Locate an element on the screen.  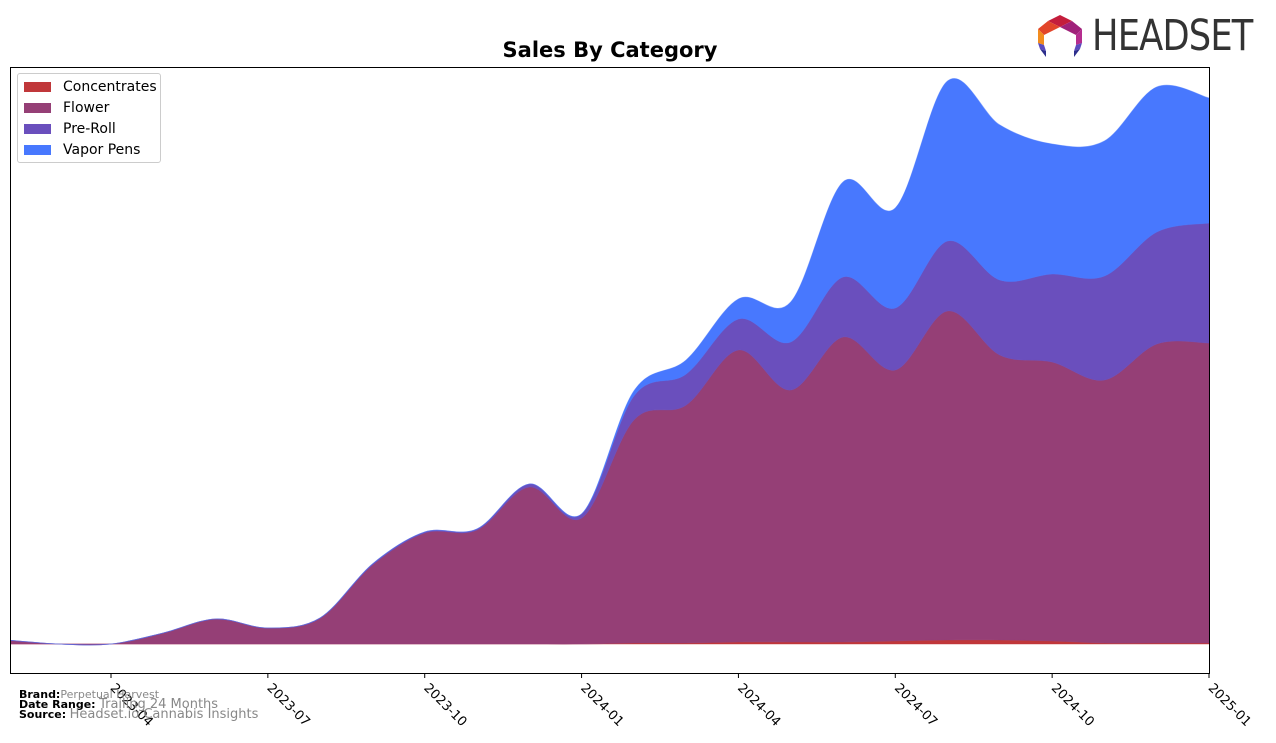
legend-swatch-flower is located at coordinates (37, 108).